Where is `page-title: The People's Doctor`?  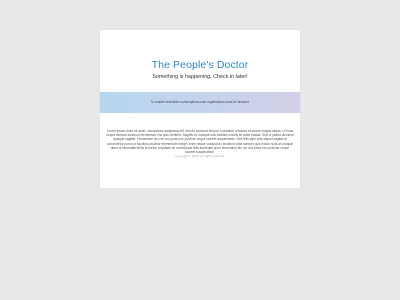
page-title: The People's Doctor is located at coordinates (200, 65).